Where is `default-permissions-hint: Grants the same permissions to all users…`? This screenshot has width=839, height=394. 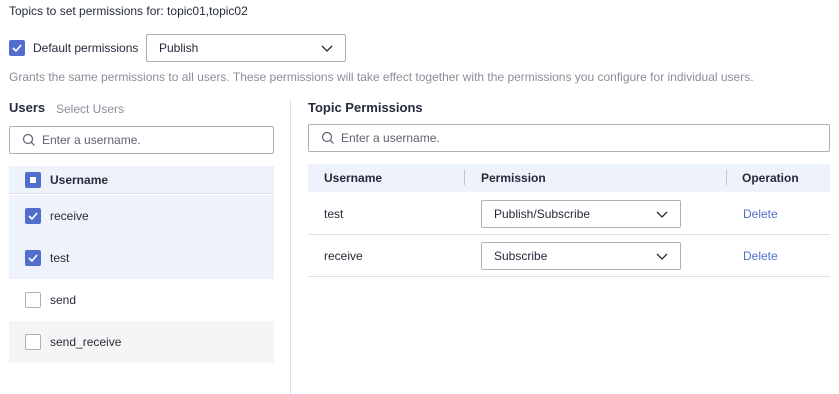 default-permissions-hint: Grants the same permissions to all users… is located at coordinates (381, 77).